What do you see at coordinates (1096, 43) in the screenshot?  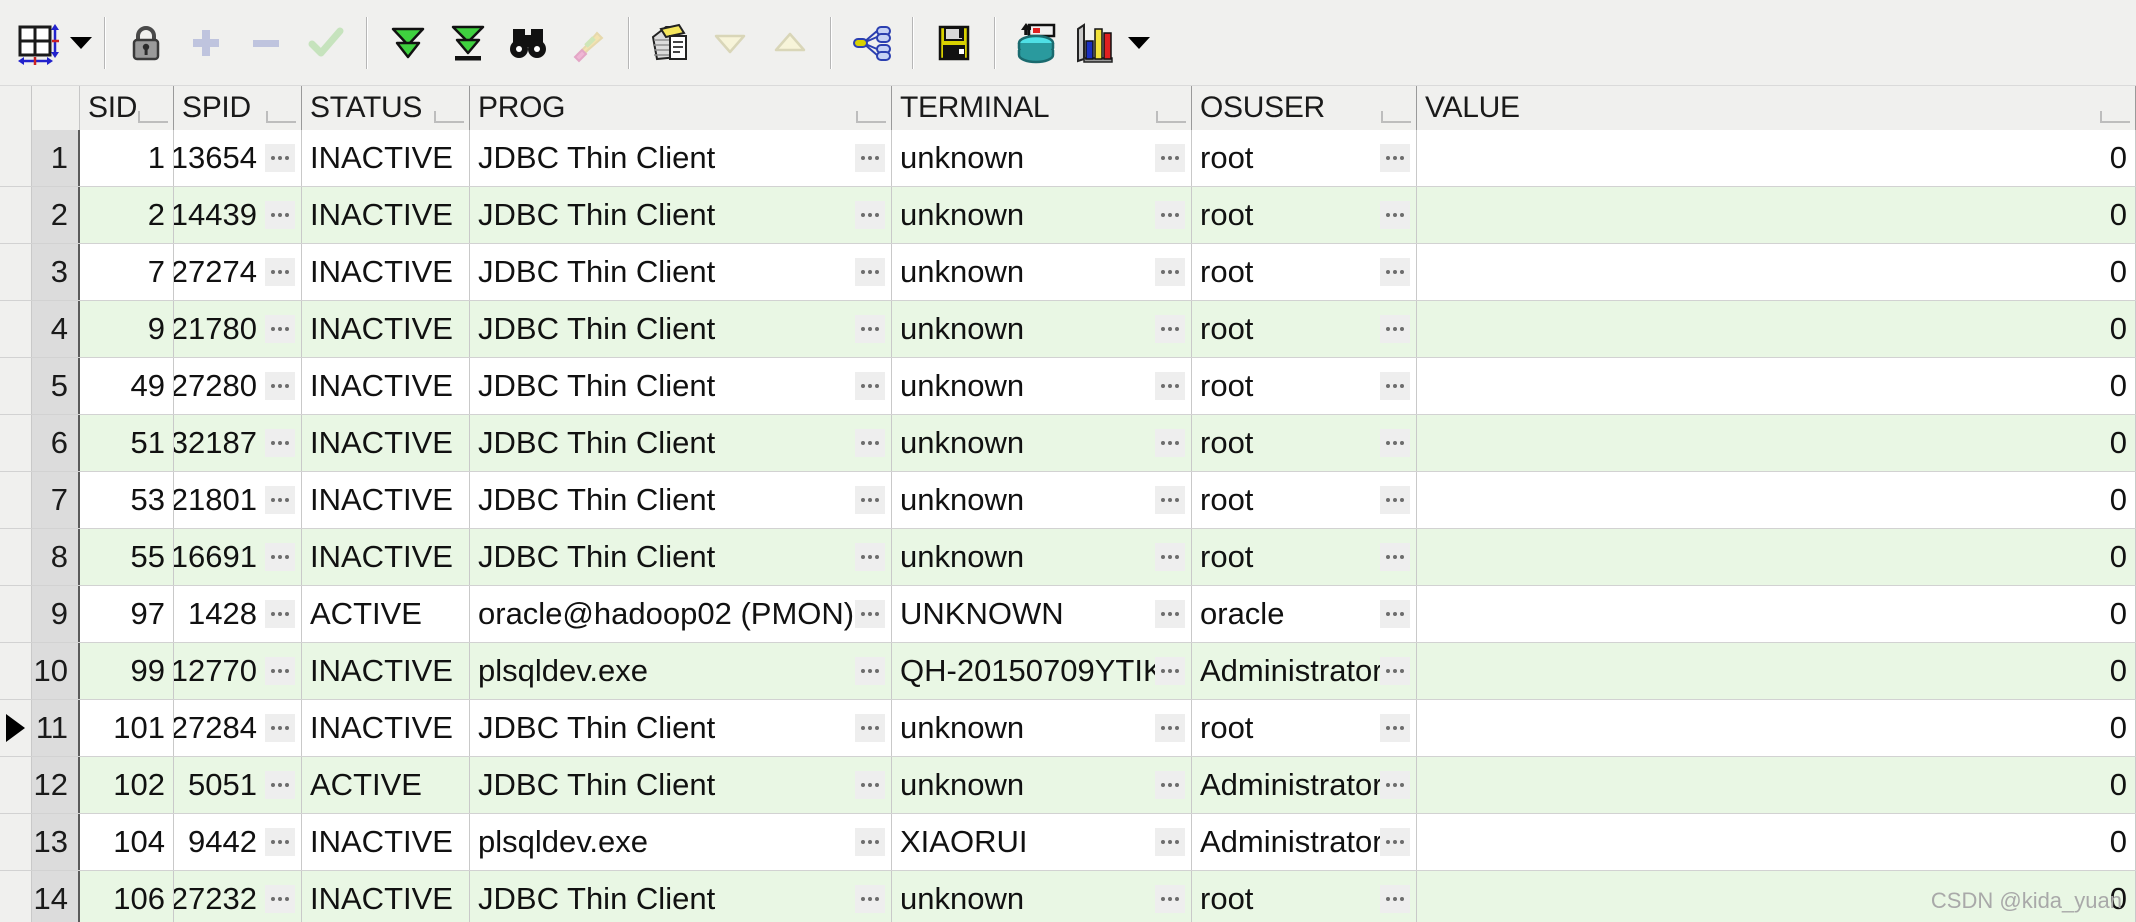 I see `bar-chart-icon` at bounding box center [1096, 43].